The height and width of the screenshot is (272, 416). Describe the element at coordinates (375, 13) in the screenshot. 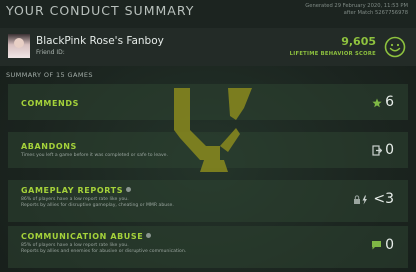

I see `after-match: after Match 5267756978` at that location.